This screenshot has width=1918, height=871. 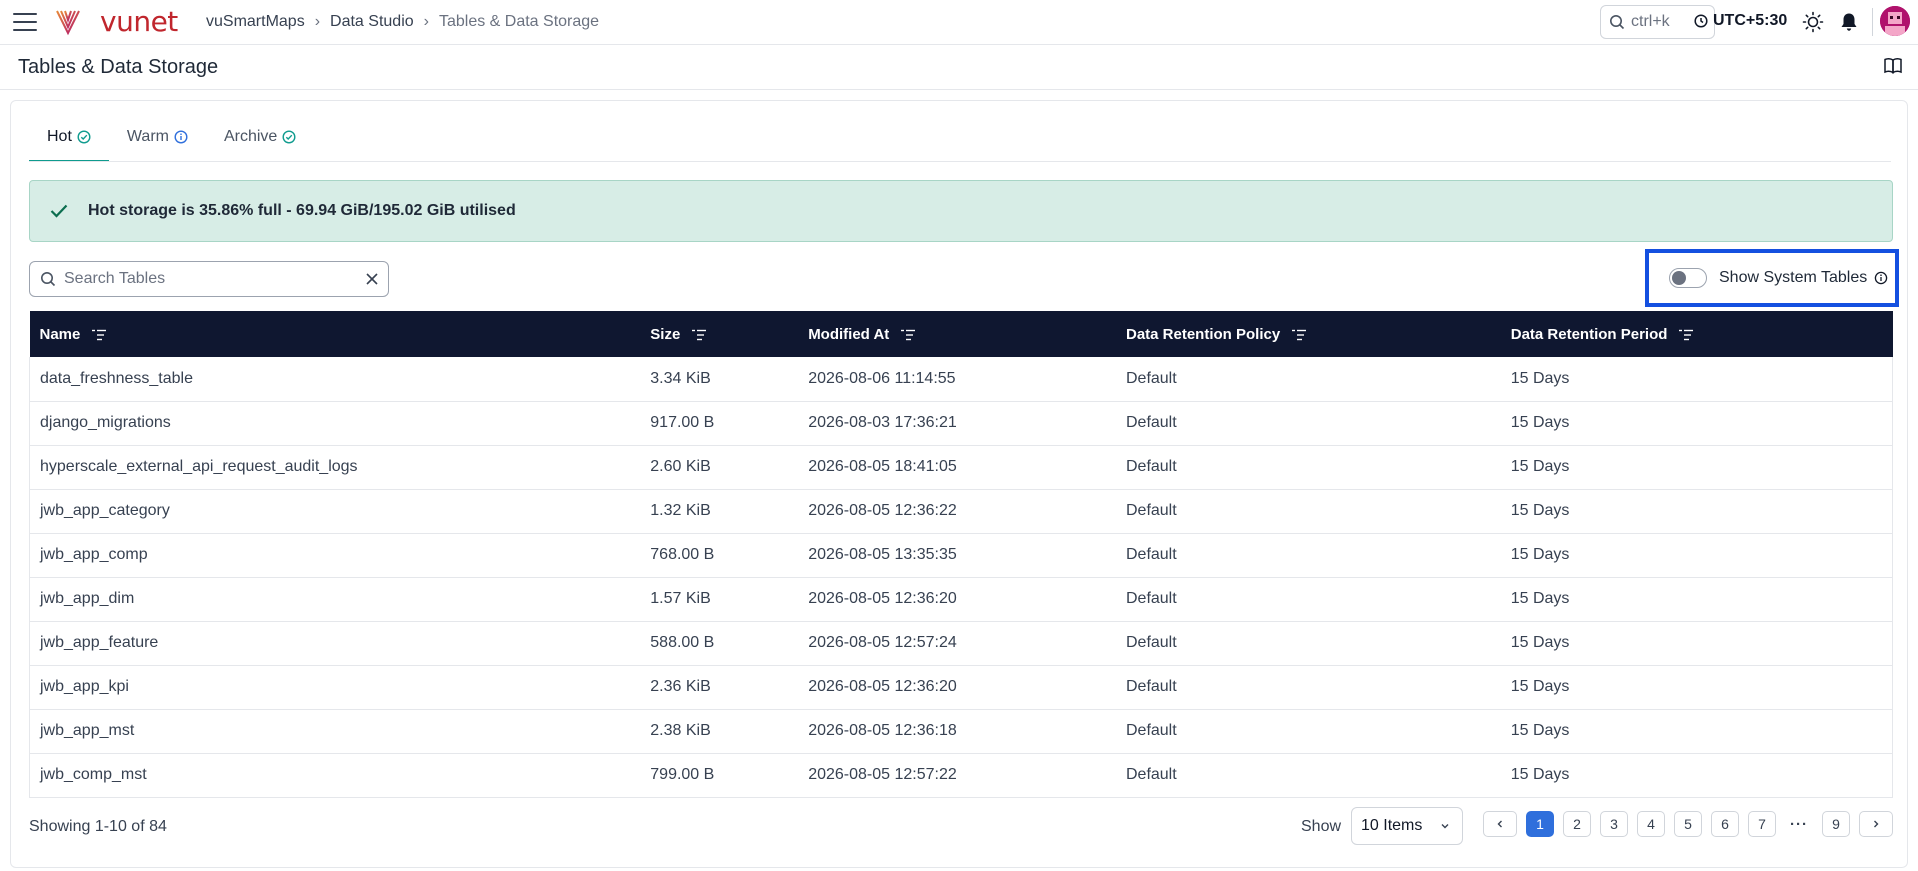 I want to click on chevron-right-icon, so click(x=1876, y=824).